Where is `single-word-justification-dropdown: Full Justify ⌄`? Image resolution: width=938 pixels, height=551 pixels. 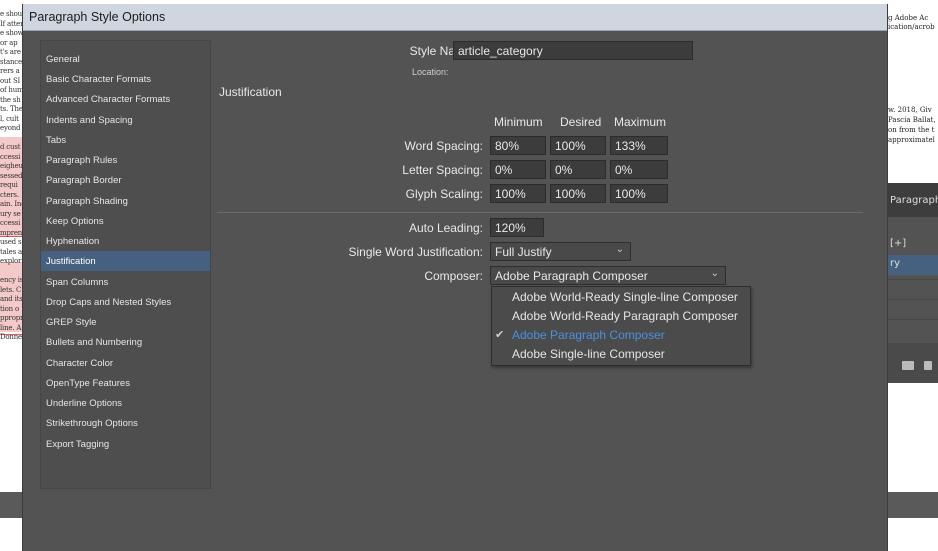 single-word-justification-dropdown: Full Justify ⌄ is located at coordinates (560, 251).